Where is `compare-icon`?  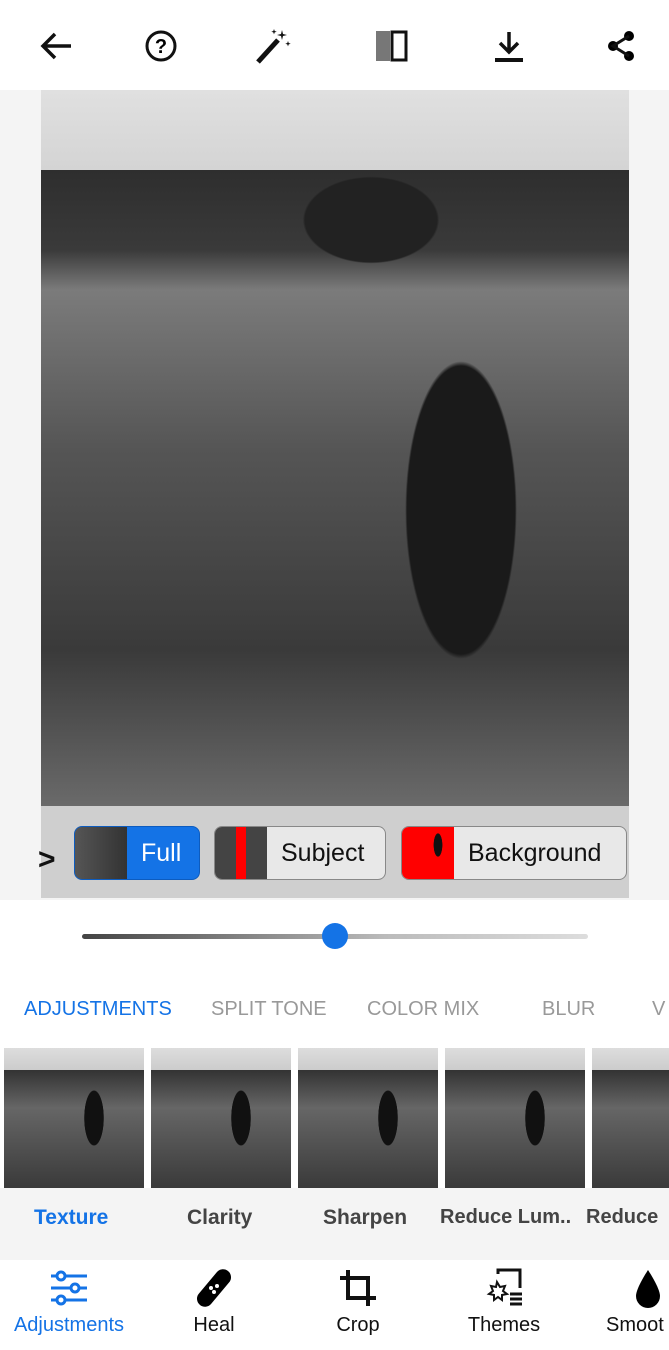 compare-icon is located at coordinates (392, 46).